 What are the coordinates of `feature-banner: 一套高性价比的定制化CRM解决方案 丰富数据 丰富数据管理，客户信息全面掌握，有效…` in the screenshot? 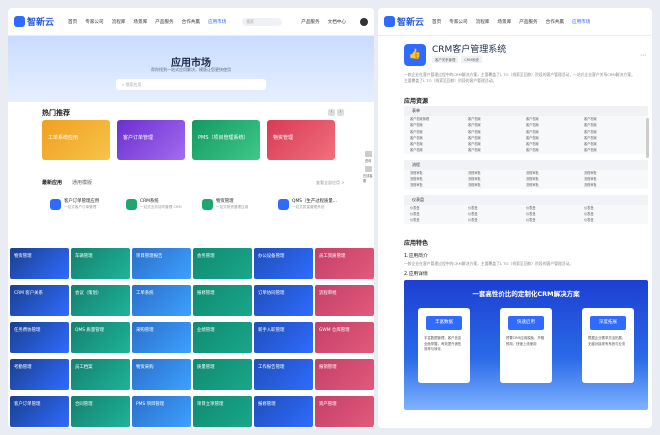 It's located at (526, 345).